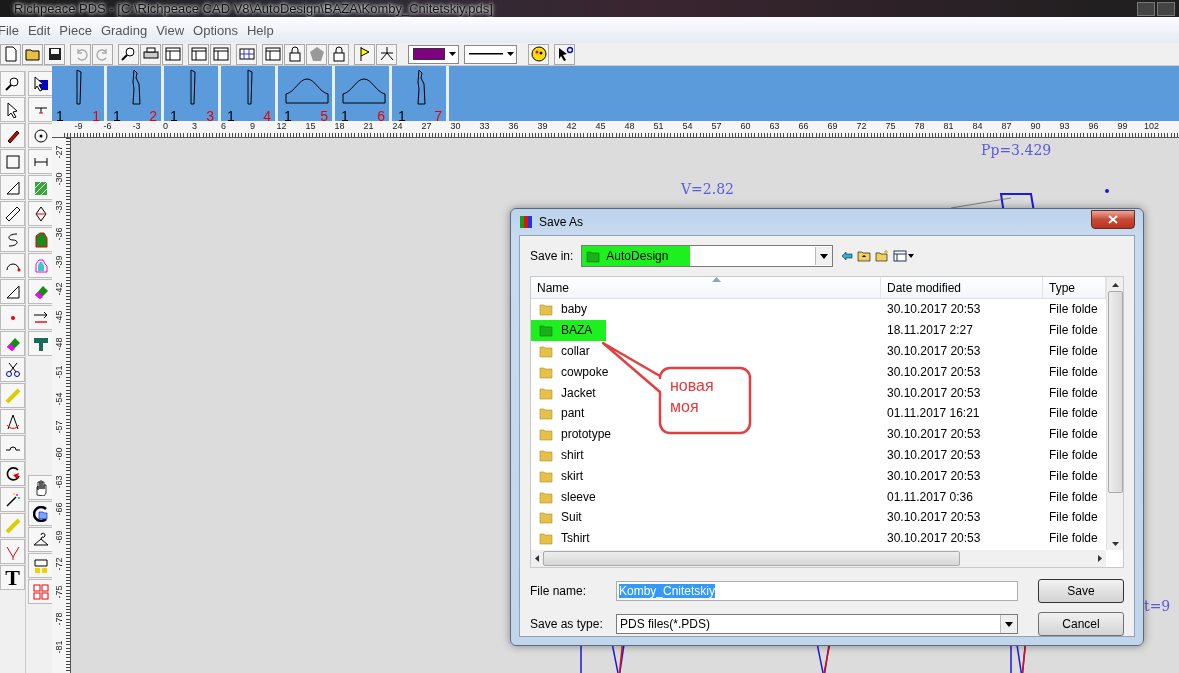 The width and height of the screenshot is (1179, 673). What do you see at coordinates (12, 83) in the screenshot?
I see `zoom-icon` at bounding box center [12, 83].